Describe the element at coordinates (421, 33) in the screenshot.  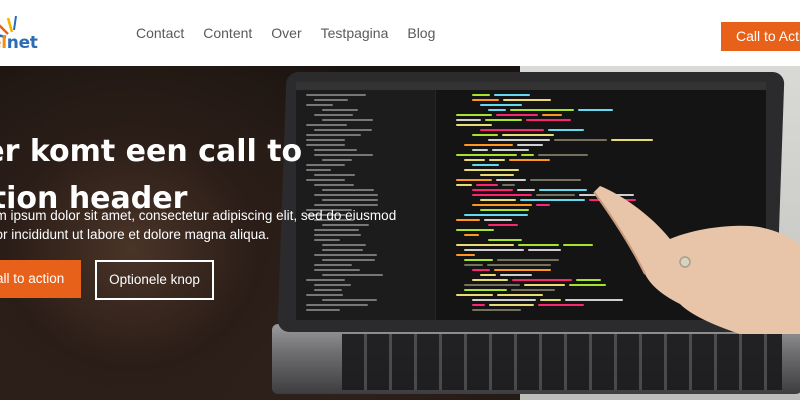
I see `nav-item-blog: Blog` at that location.